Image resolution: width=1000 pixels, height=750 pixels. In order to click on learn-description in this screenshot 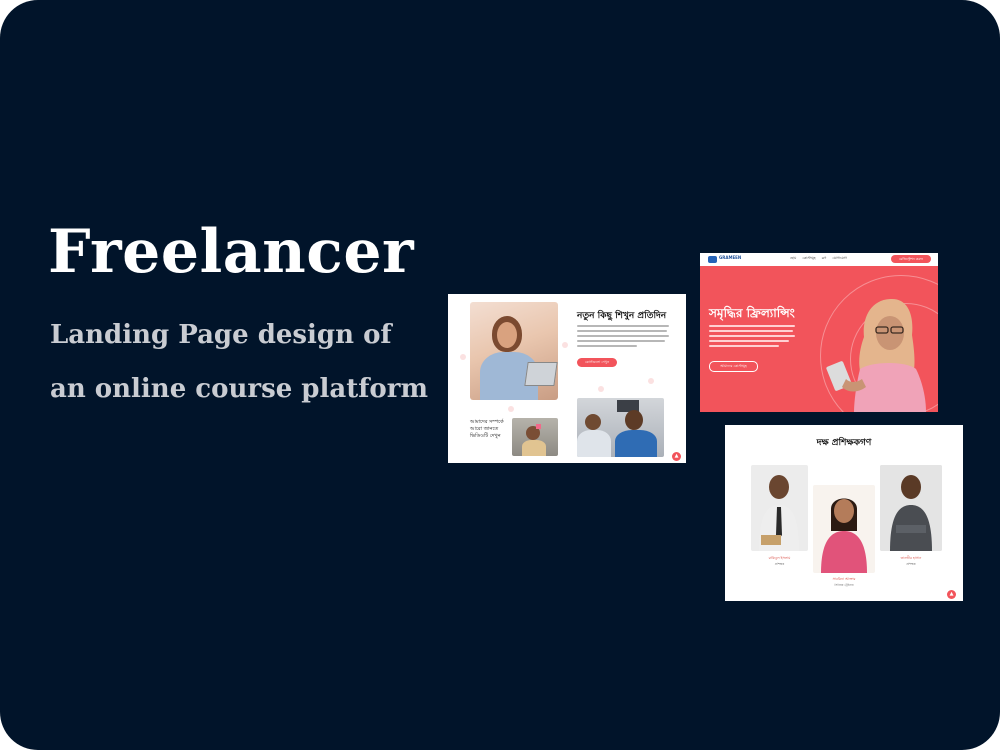, I will do `click(623, 337)`.